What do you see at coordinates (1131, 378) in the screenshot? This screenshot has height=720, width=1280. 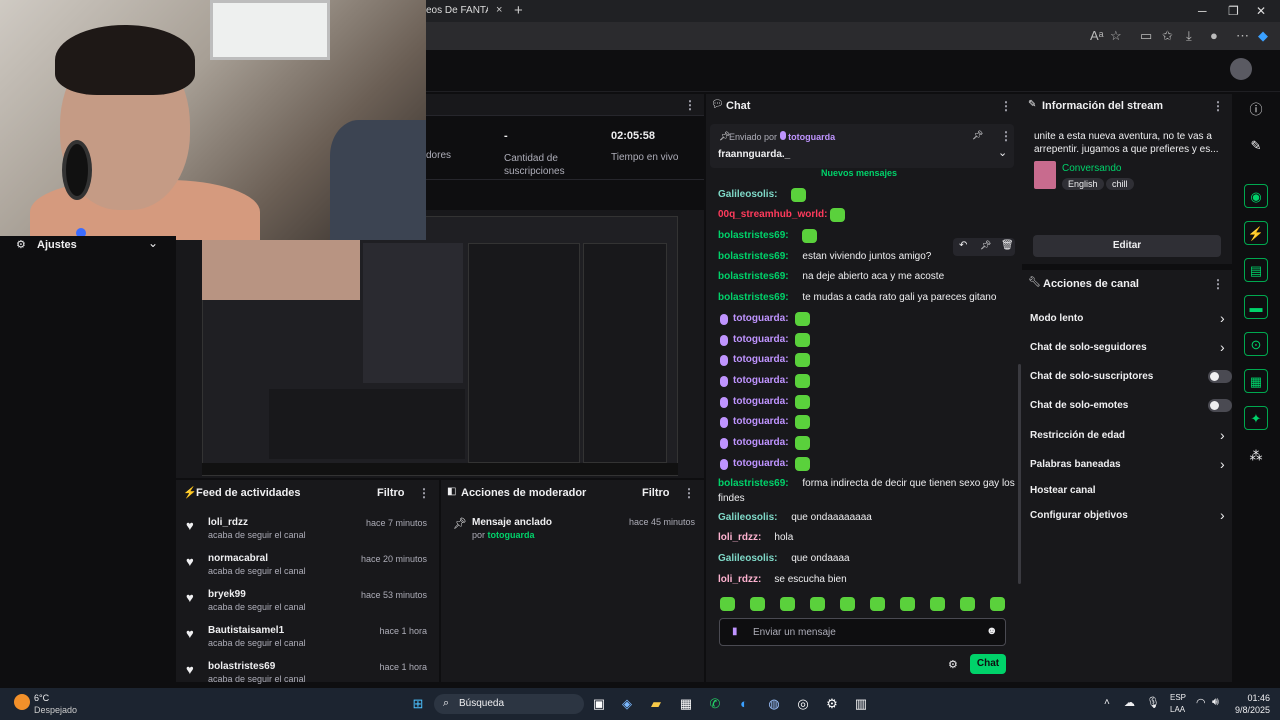 I see `channel-action-item: Chat de solo-suscriptores` at bounding box center [1131, 378].